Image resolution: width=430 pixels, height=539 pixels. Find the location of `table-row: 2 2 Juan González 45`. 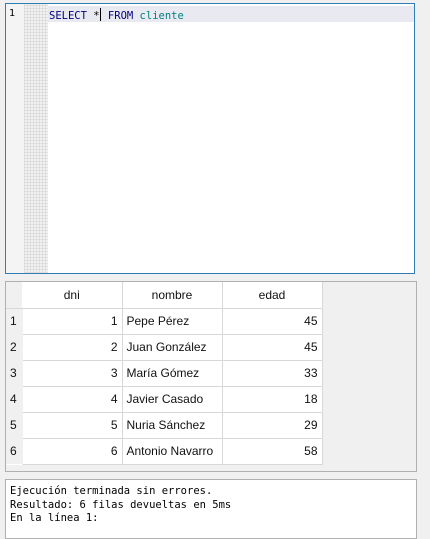

table-row: 2 2 Juan González 45 is located at coordinates (164, 347).